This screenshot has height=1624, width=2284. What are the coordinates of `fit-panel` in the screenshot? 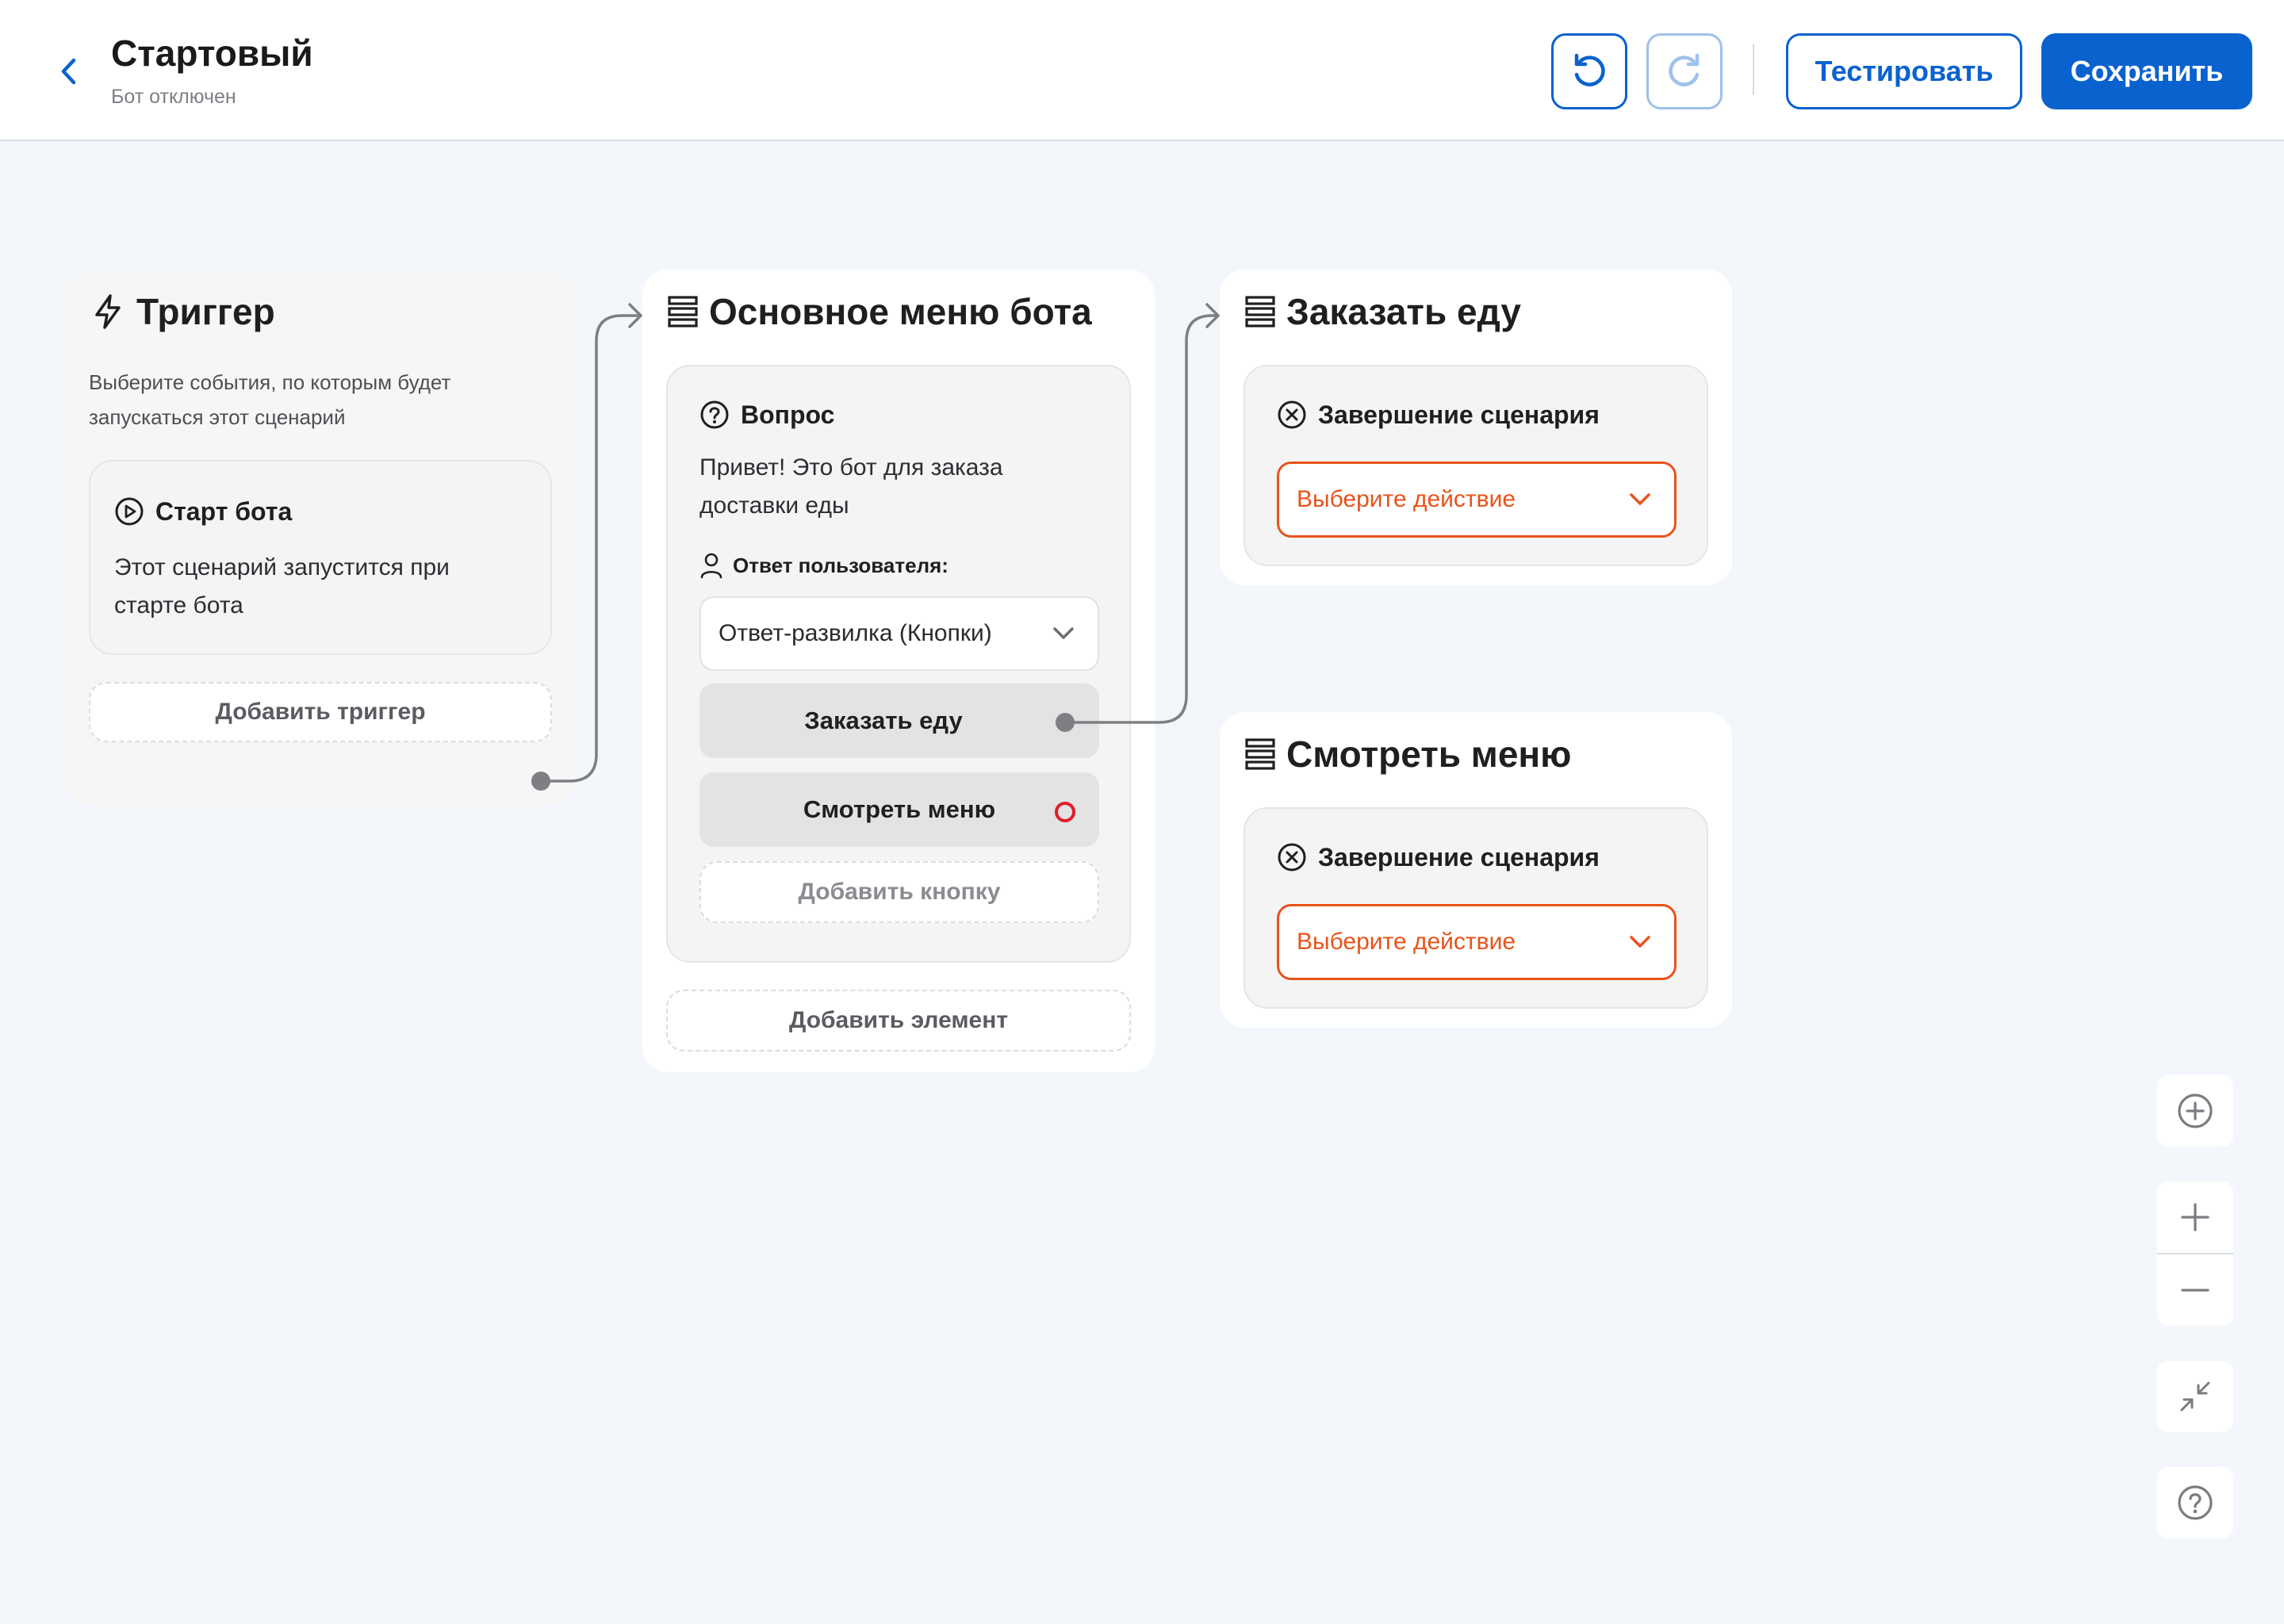 It's located at (2195, 1396).